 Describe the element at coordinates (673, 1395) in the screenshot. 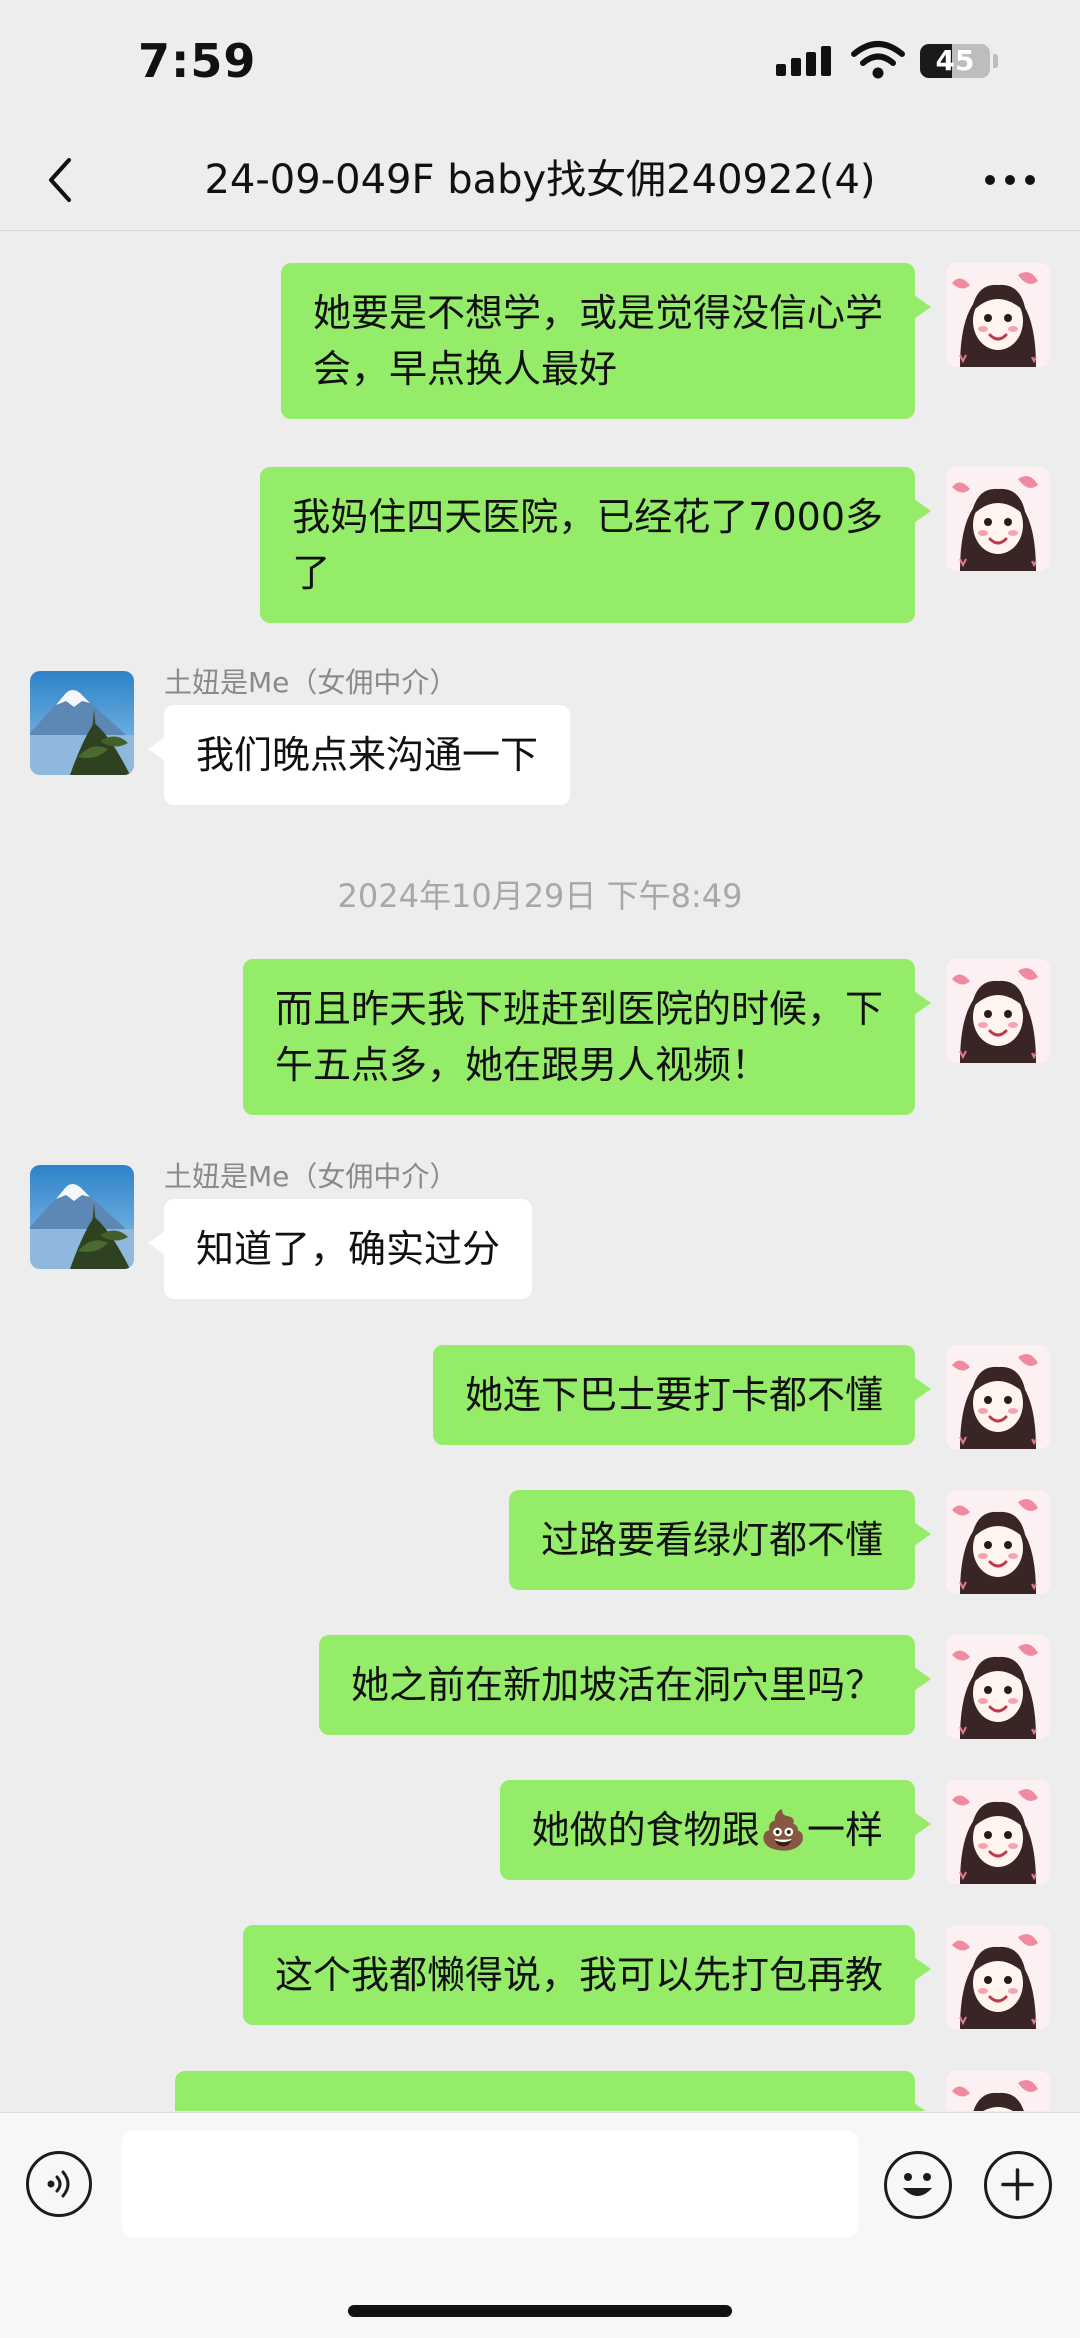

I see `message-text-line: 她连下巴士要打卡都不懂` at that location.